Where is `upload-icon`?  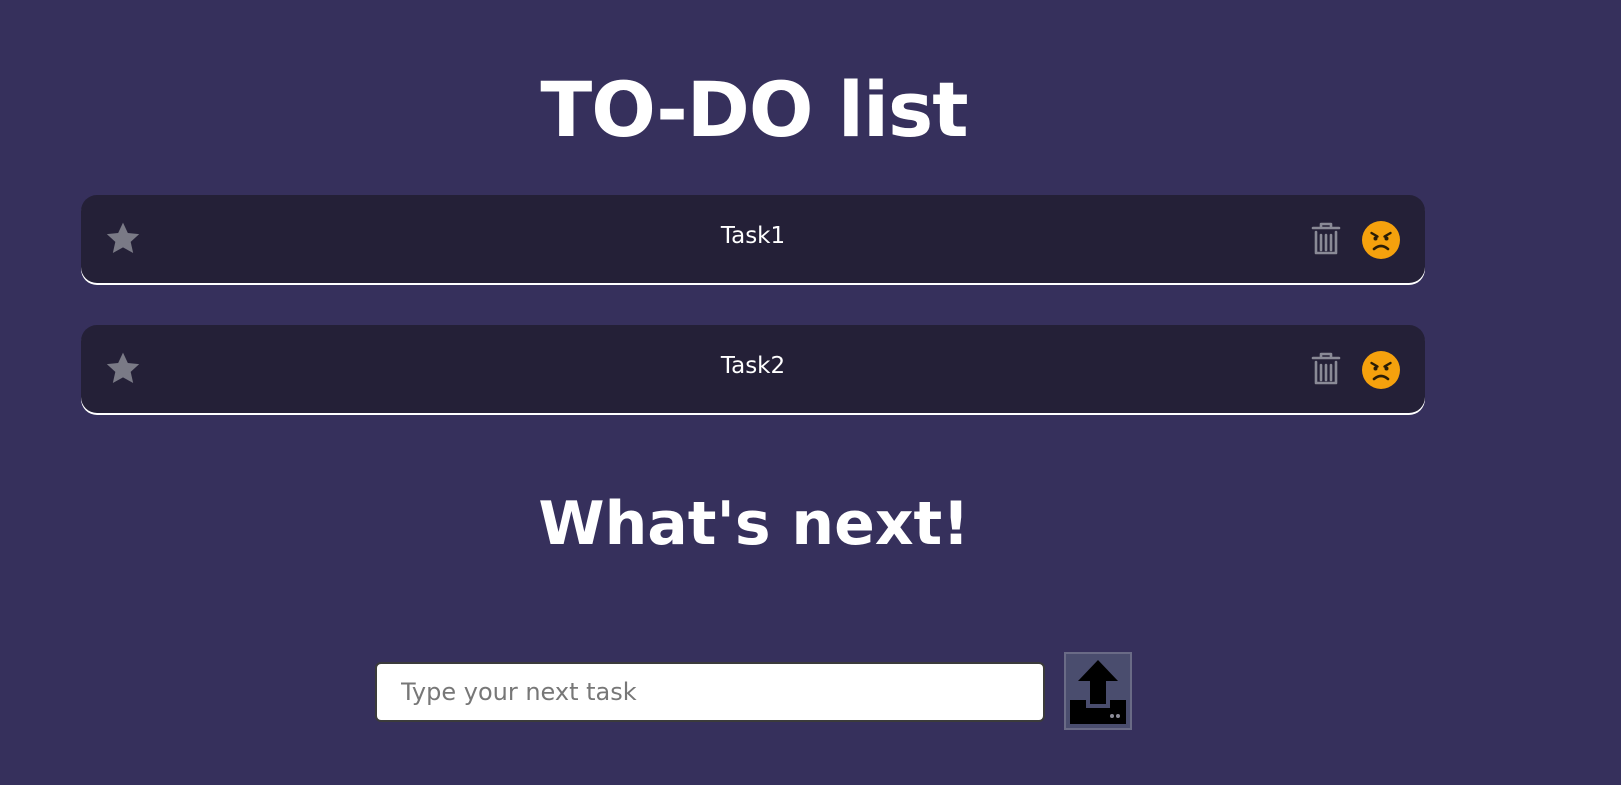
upload-icon is located at coordinates (1098, 692).